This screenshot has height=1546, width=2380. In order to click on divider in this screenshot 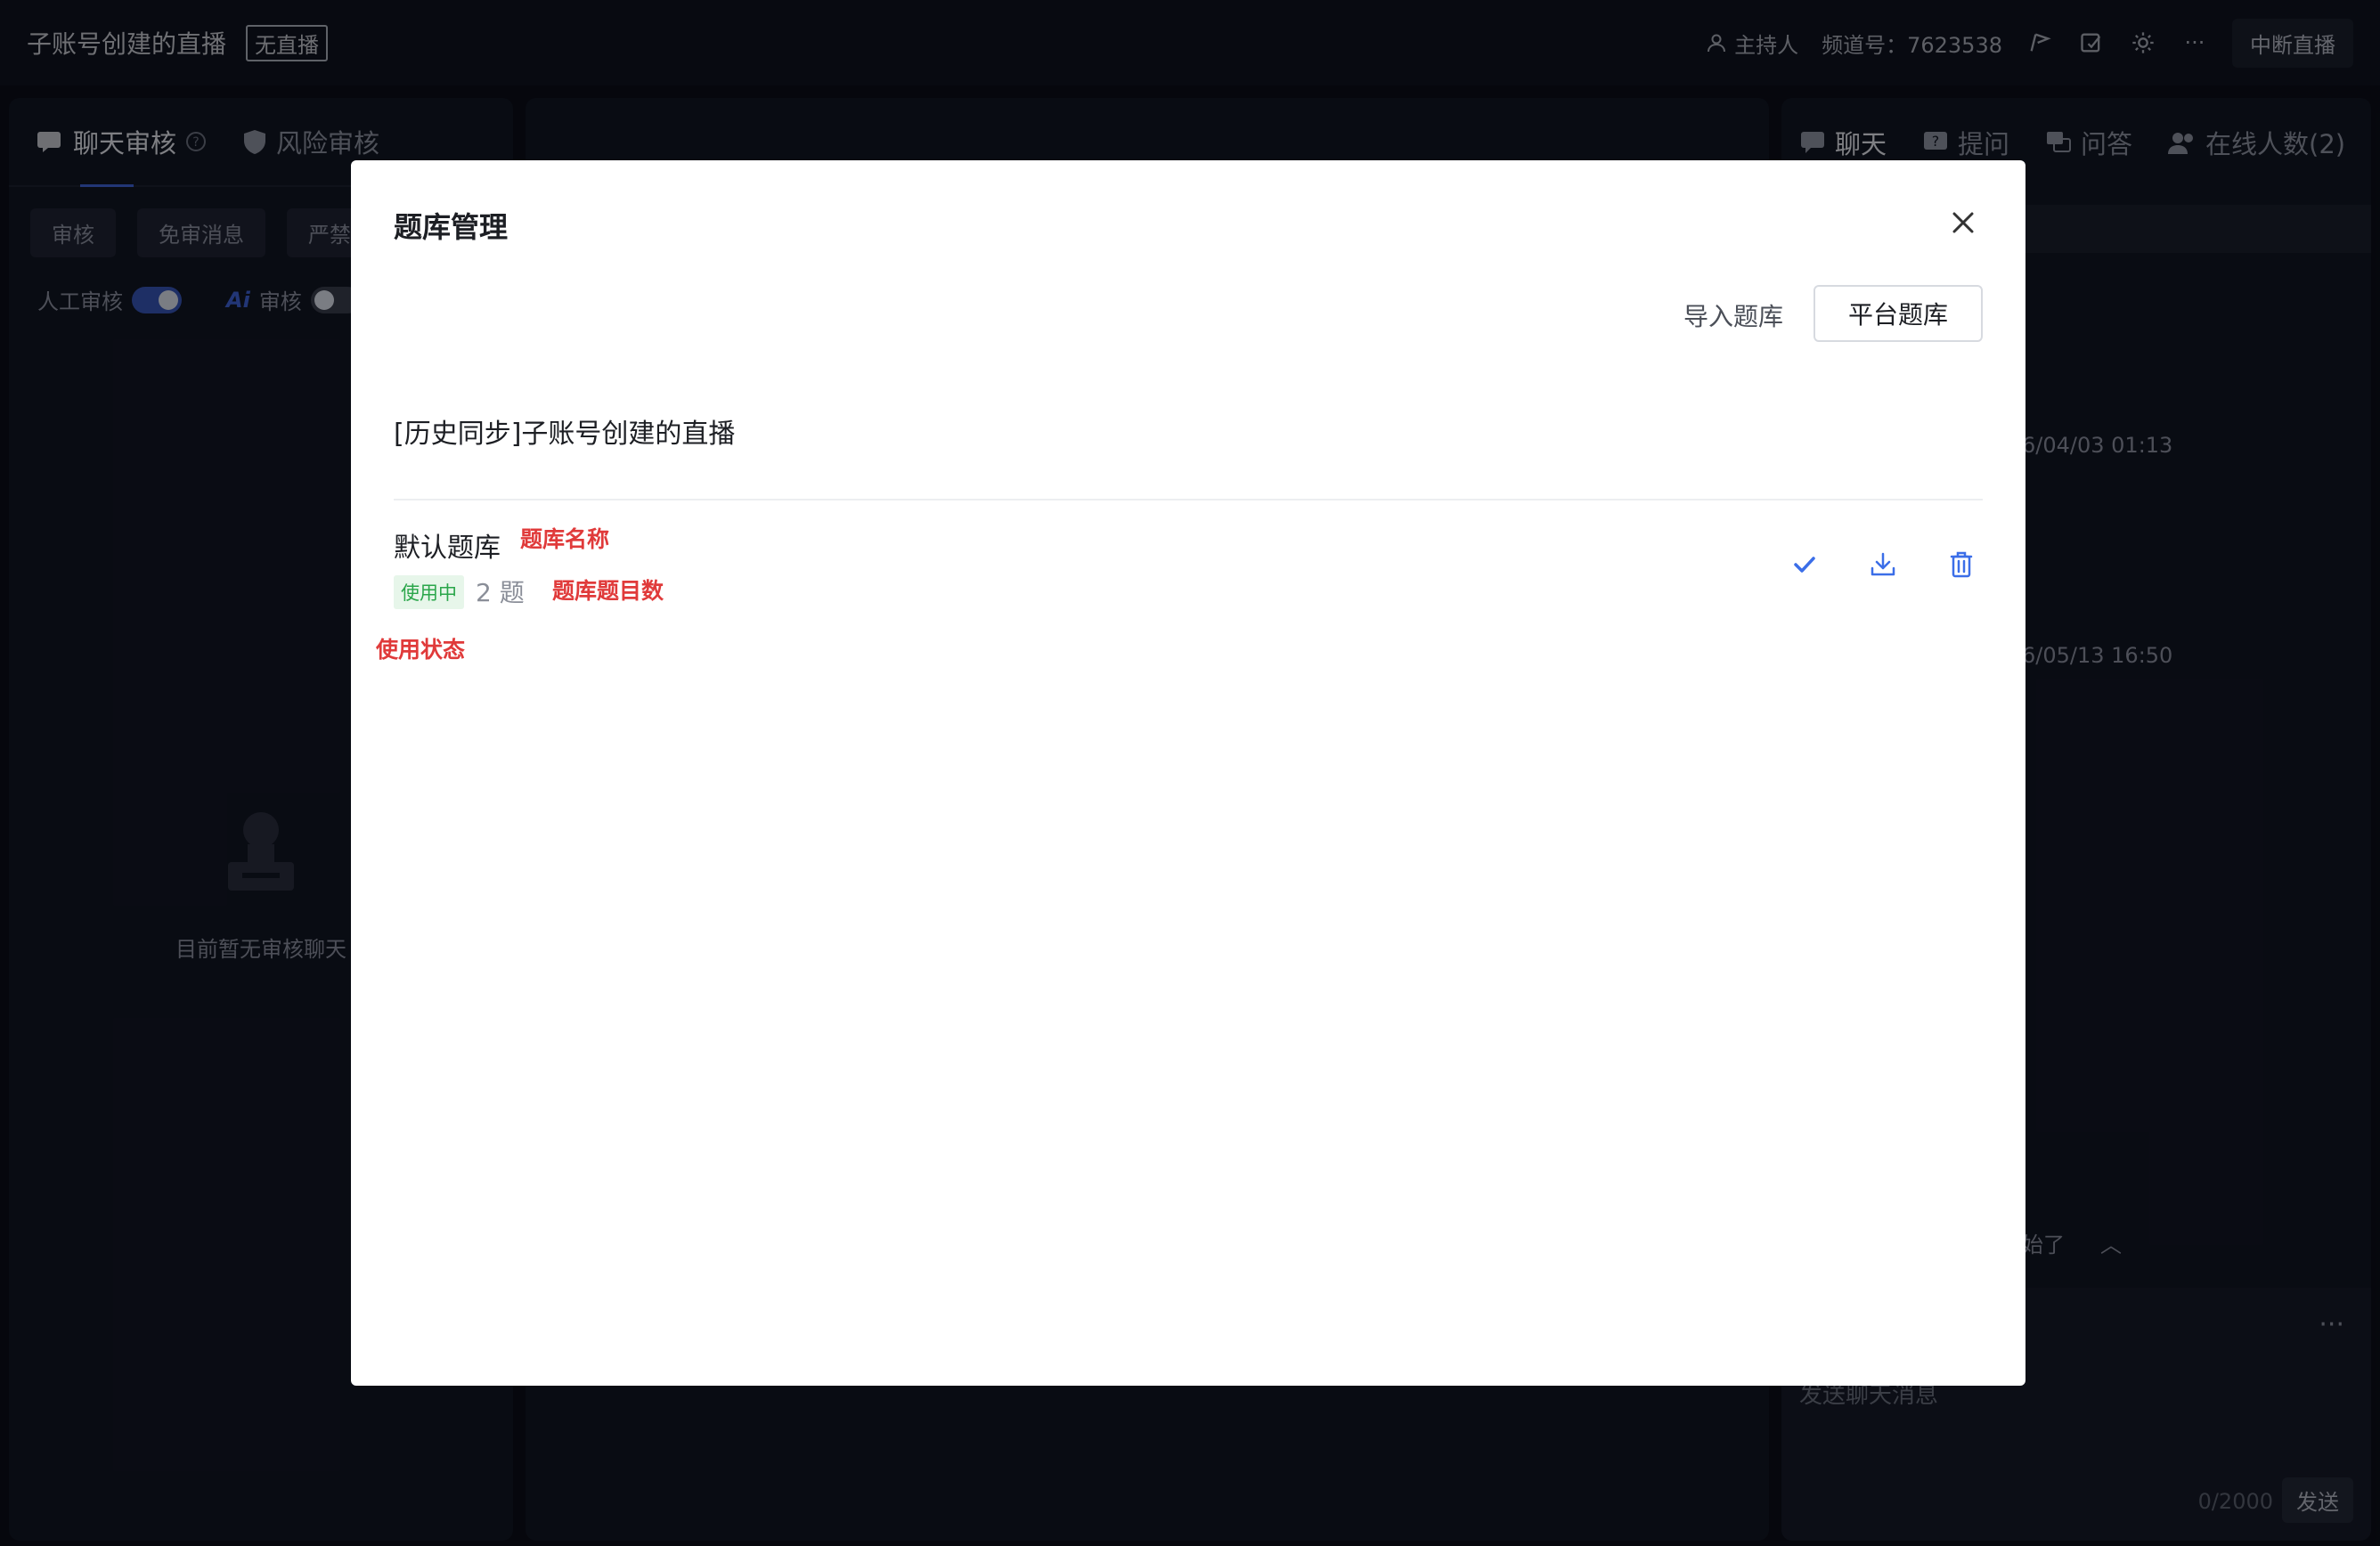, I will do `click(1189, 499)`.